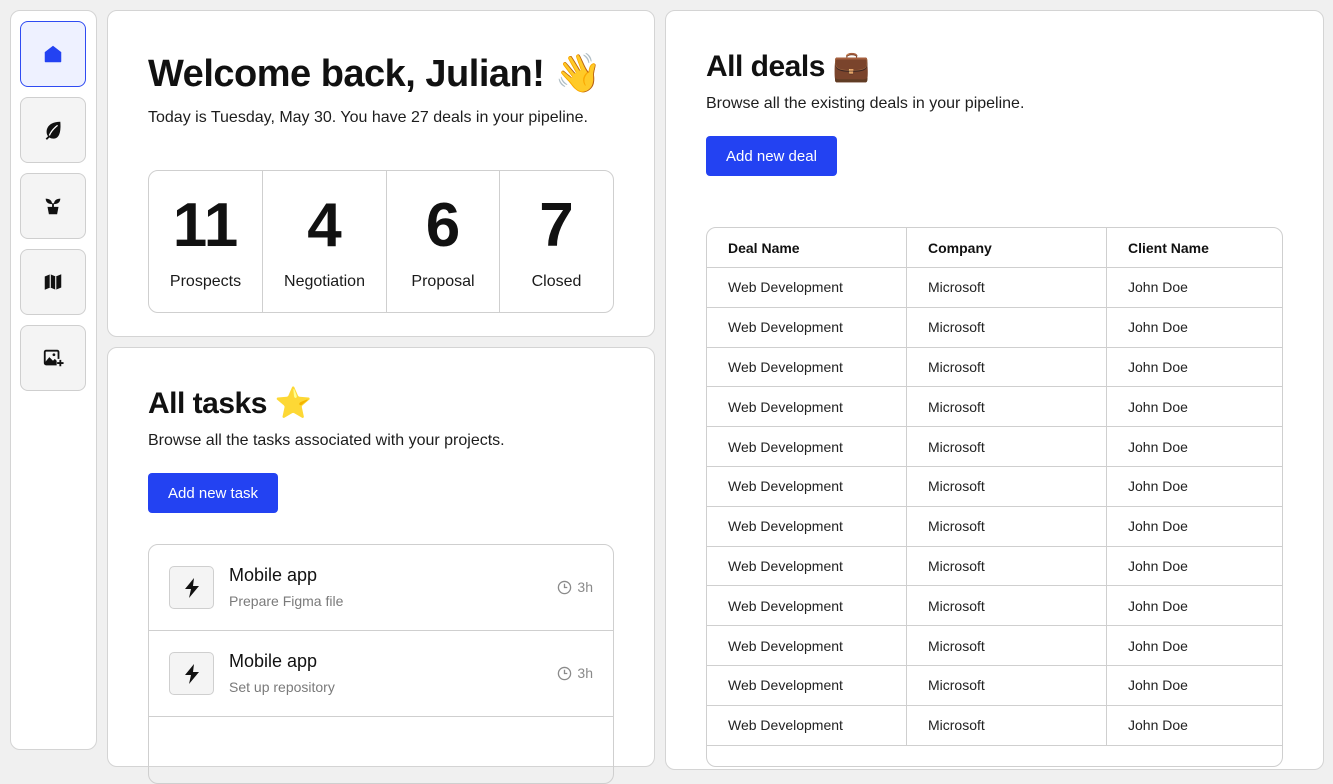 The image size is (1333, 784). I want to click on stat-label: Negotiation, so click(324, 281).